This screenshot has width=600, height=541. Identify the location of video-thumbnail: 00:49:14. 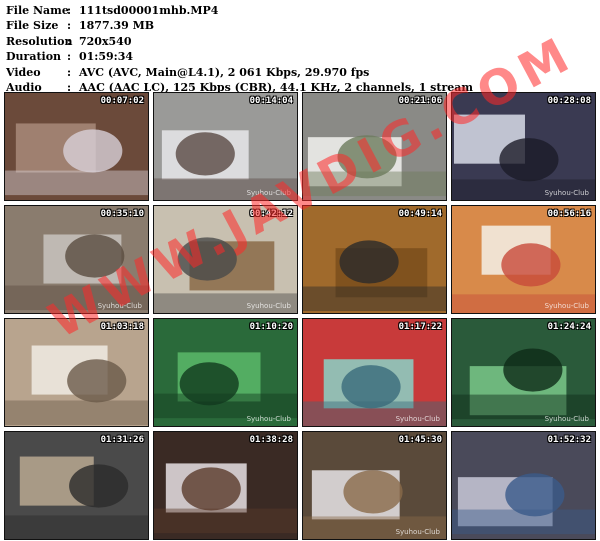
(374, 259).